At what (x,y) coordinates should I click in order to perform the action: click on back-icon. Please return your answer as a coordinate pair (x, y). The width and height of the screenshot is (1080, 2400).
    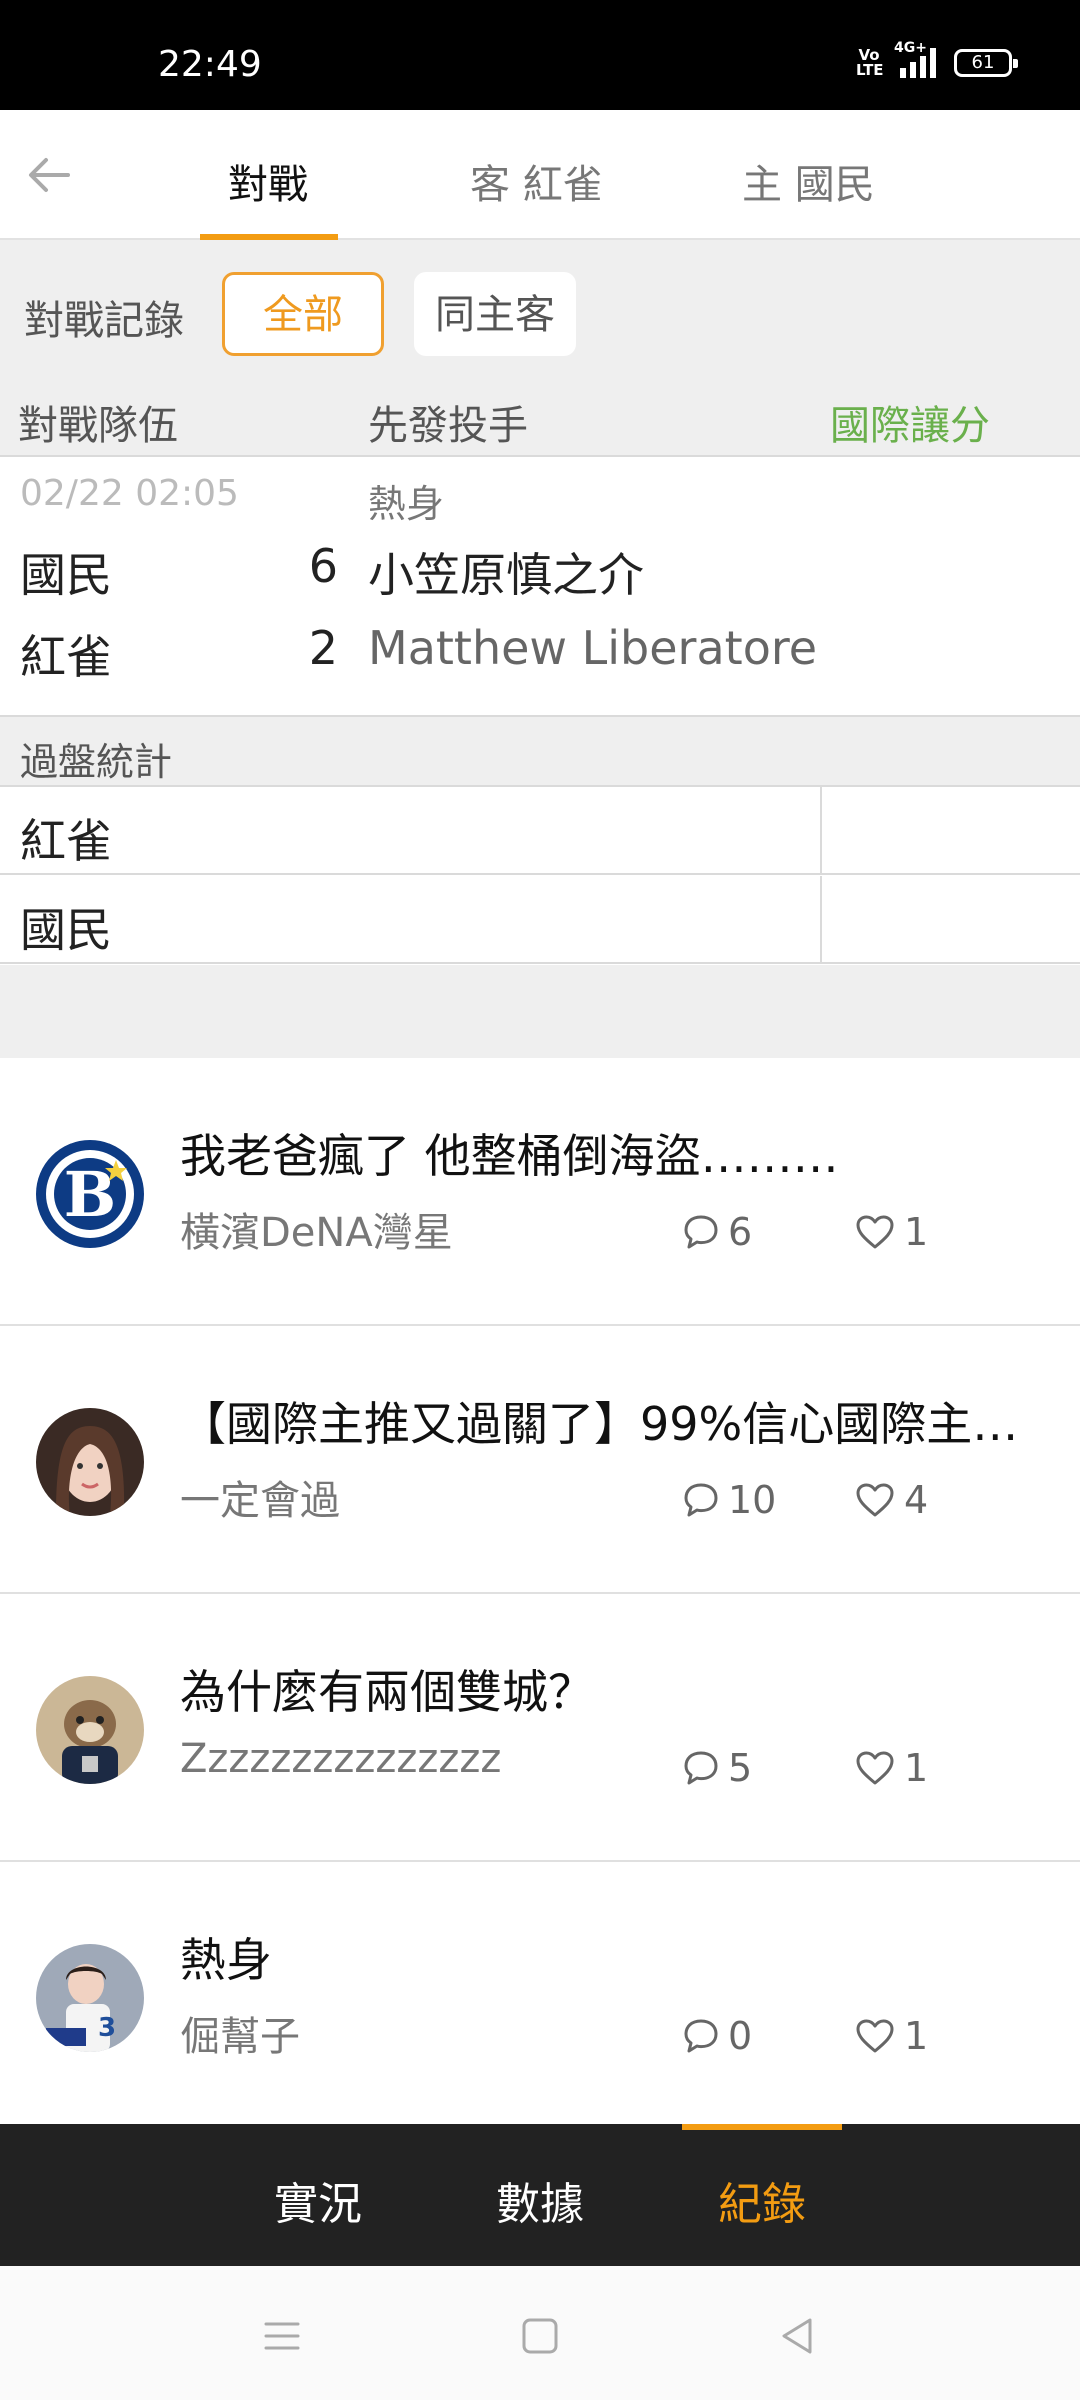
    Looking at the image, I should click on (798, 2336).